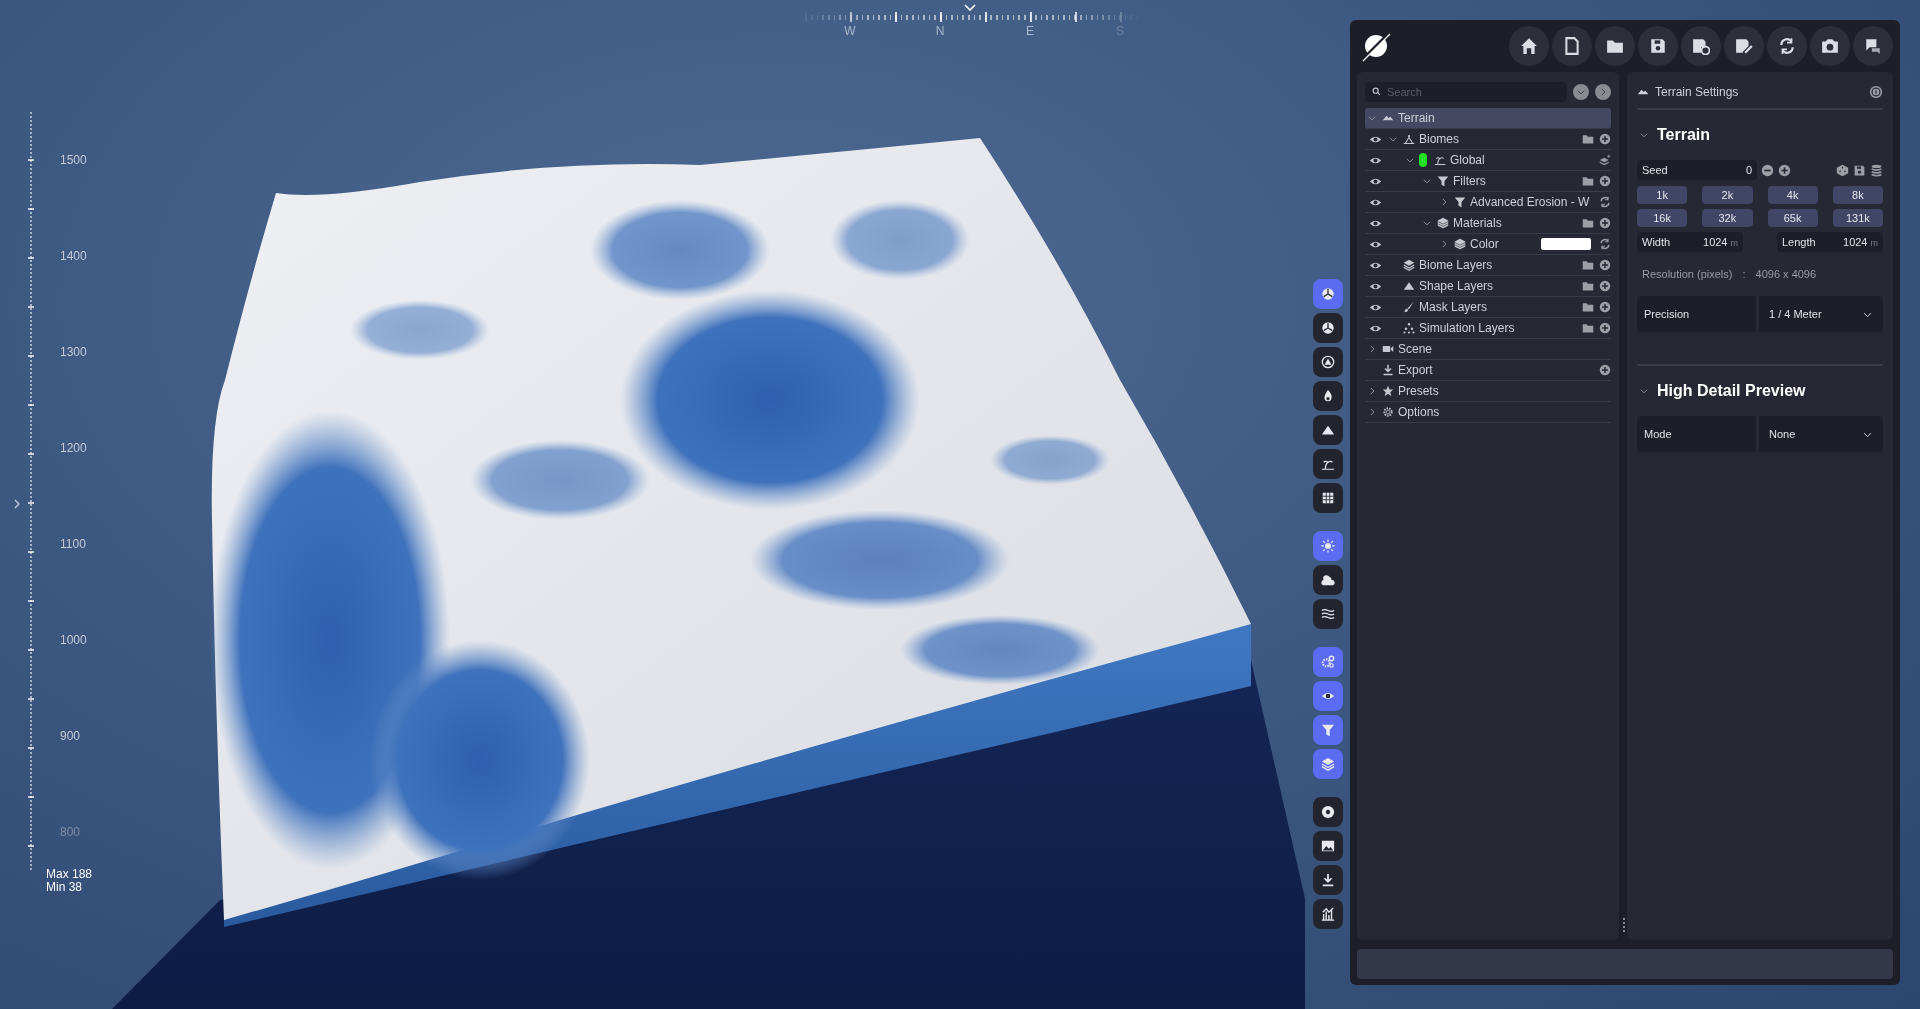 The image size is (1920, 1009). I want to click on size-preset-button: 16k, so click(1662, 218).